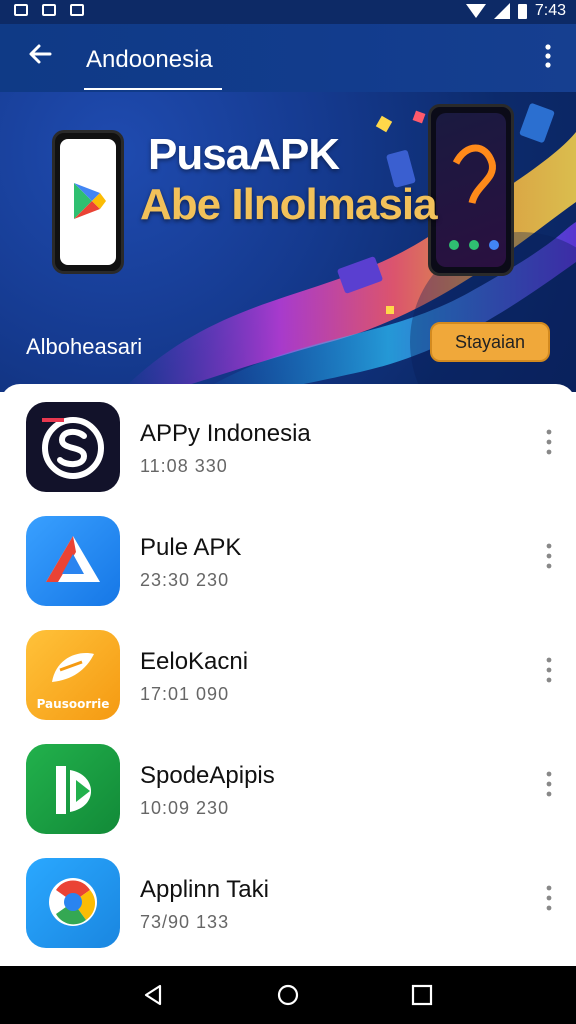 Image resolution: width=576 pixels, height=1024 pixels. I want to click on app-icon: Pausoorrie, so click(73, 675).